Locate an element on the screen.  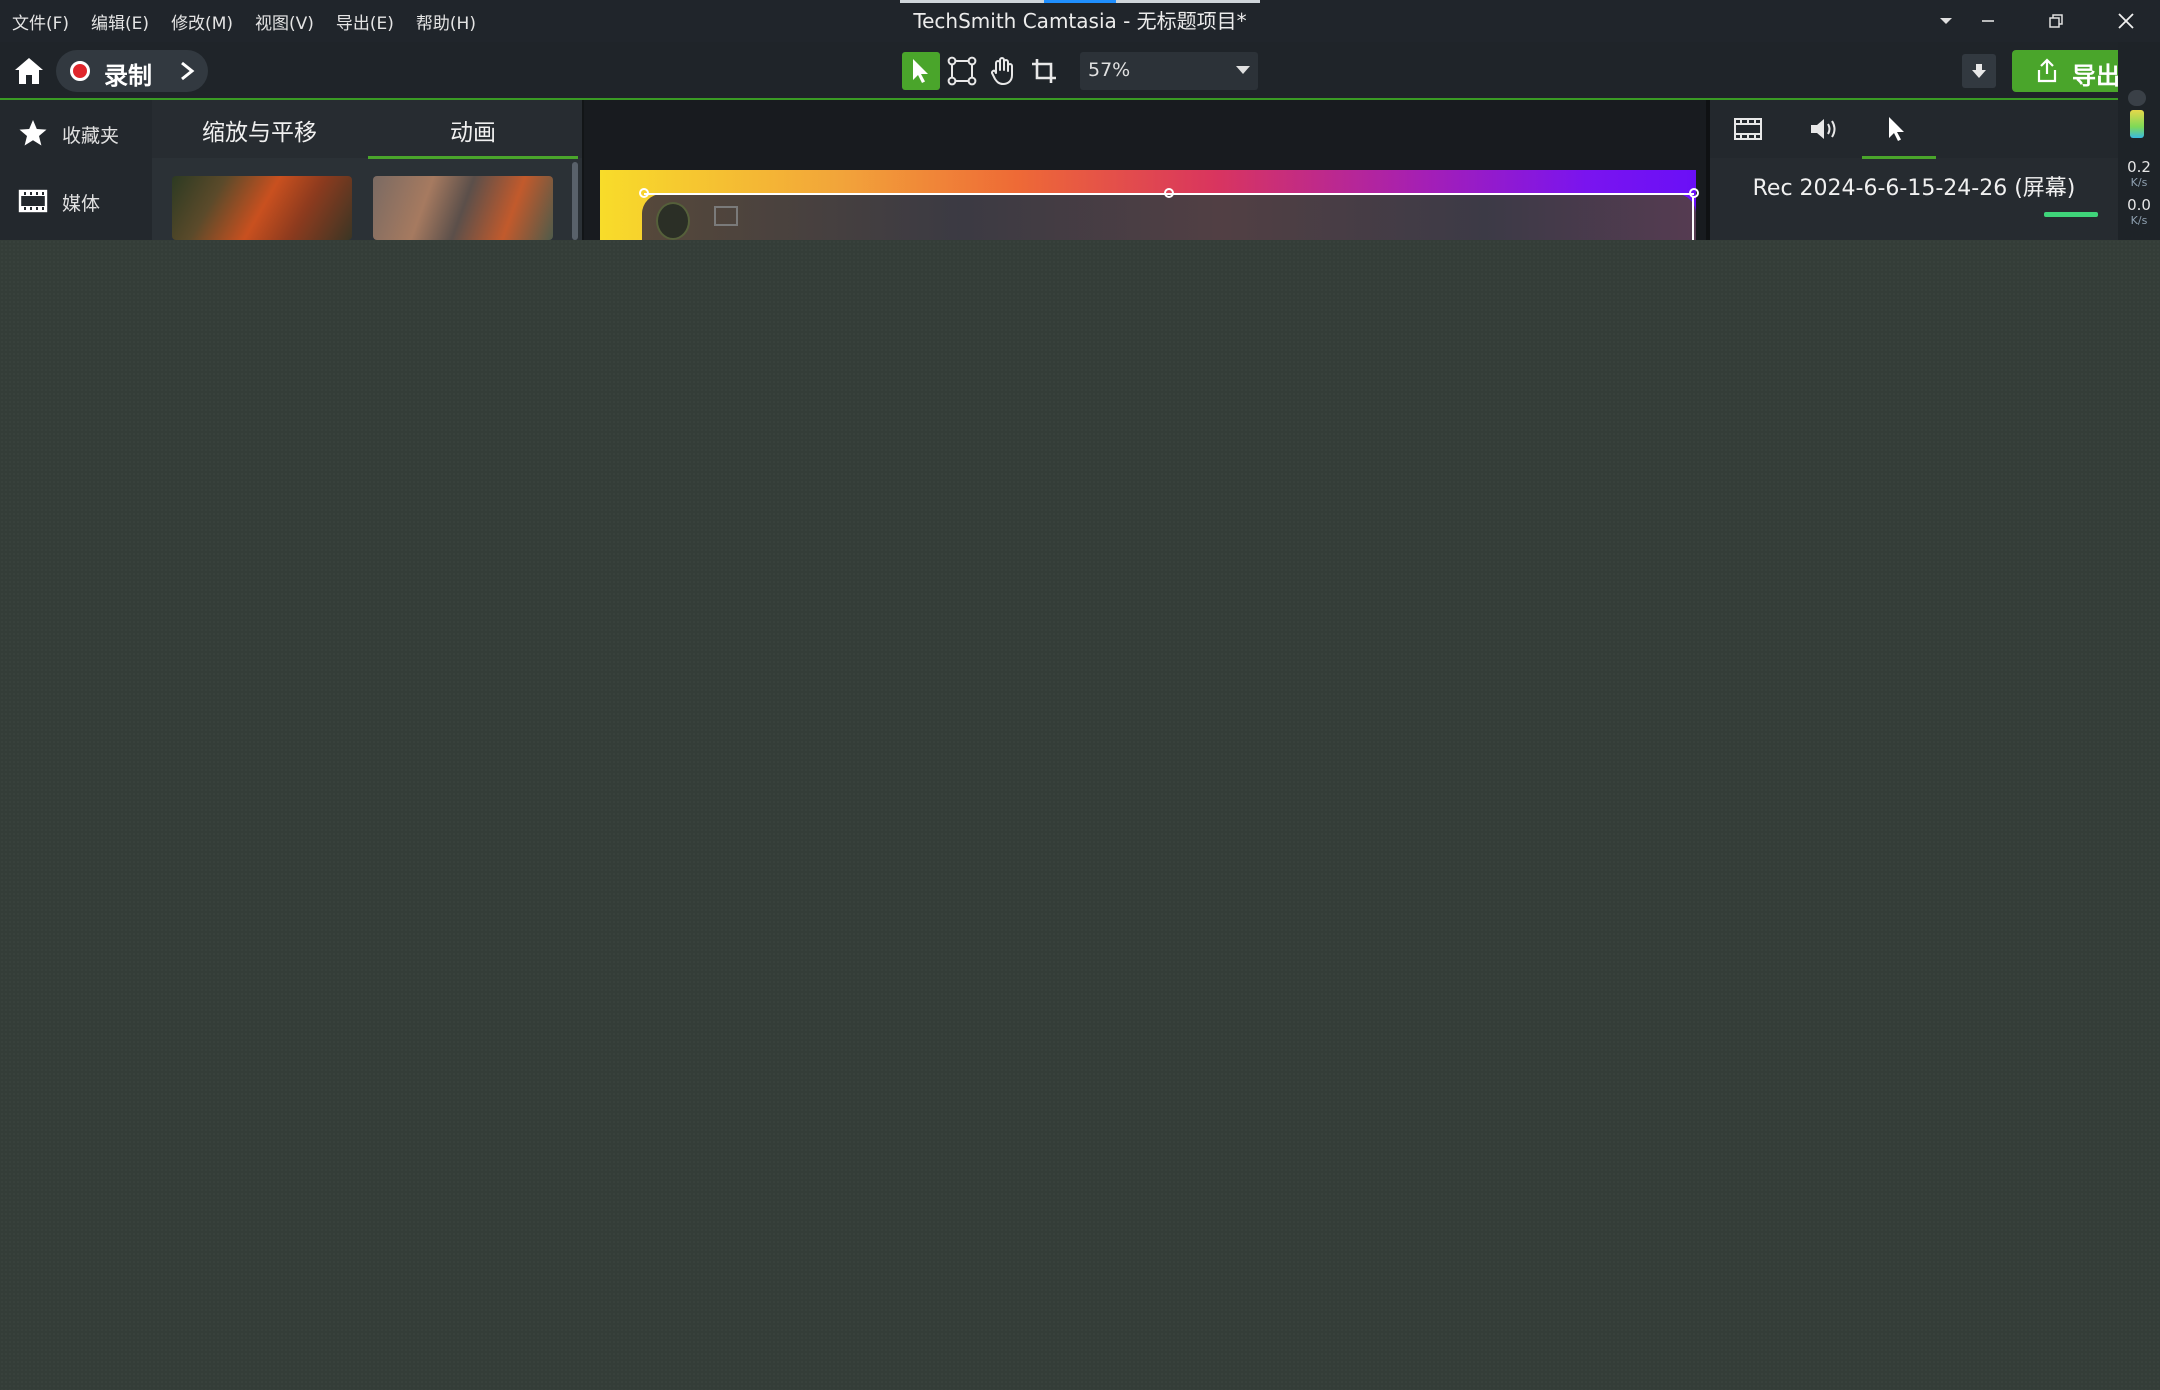
record-label: 录制 is located at coordinates (128, 76).